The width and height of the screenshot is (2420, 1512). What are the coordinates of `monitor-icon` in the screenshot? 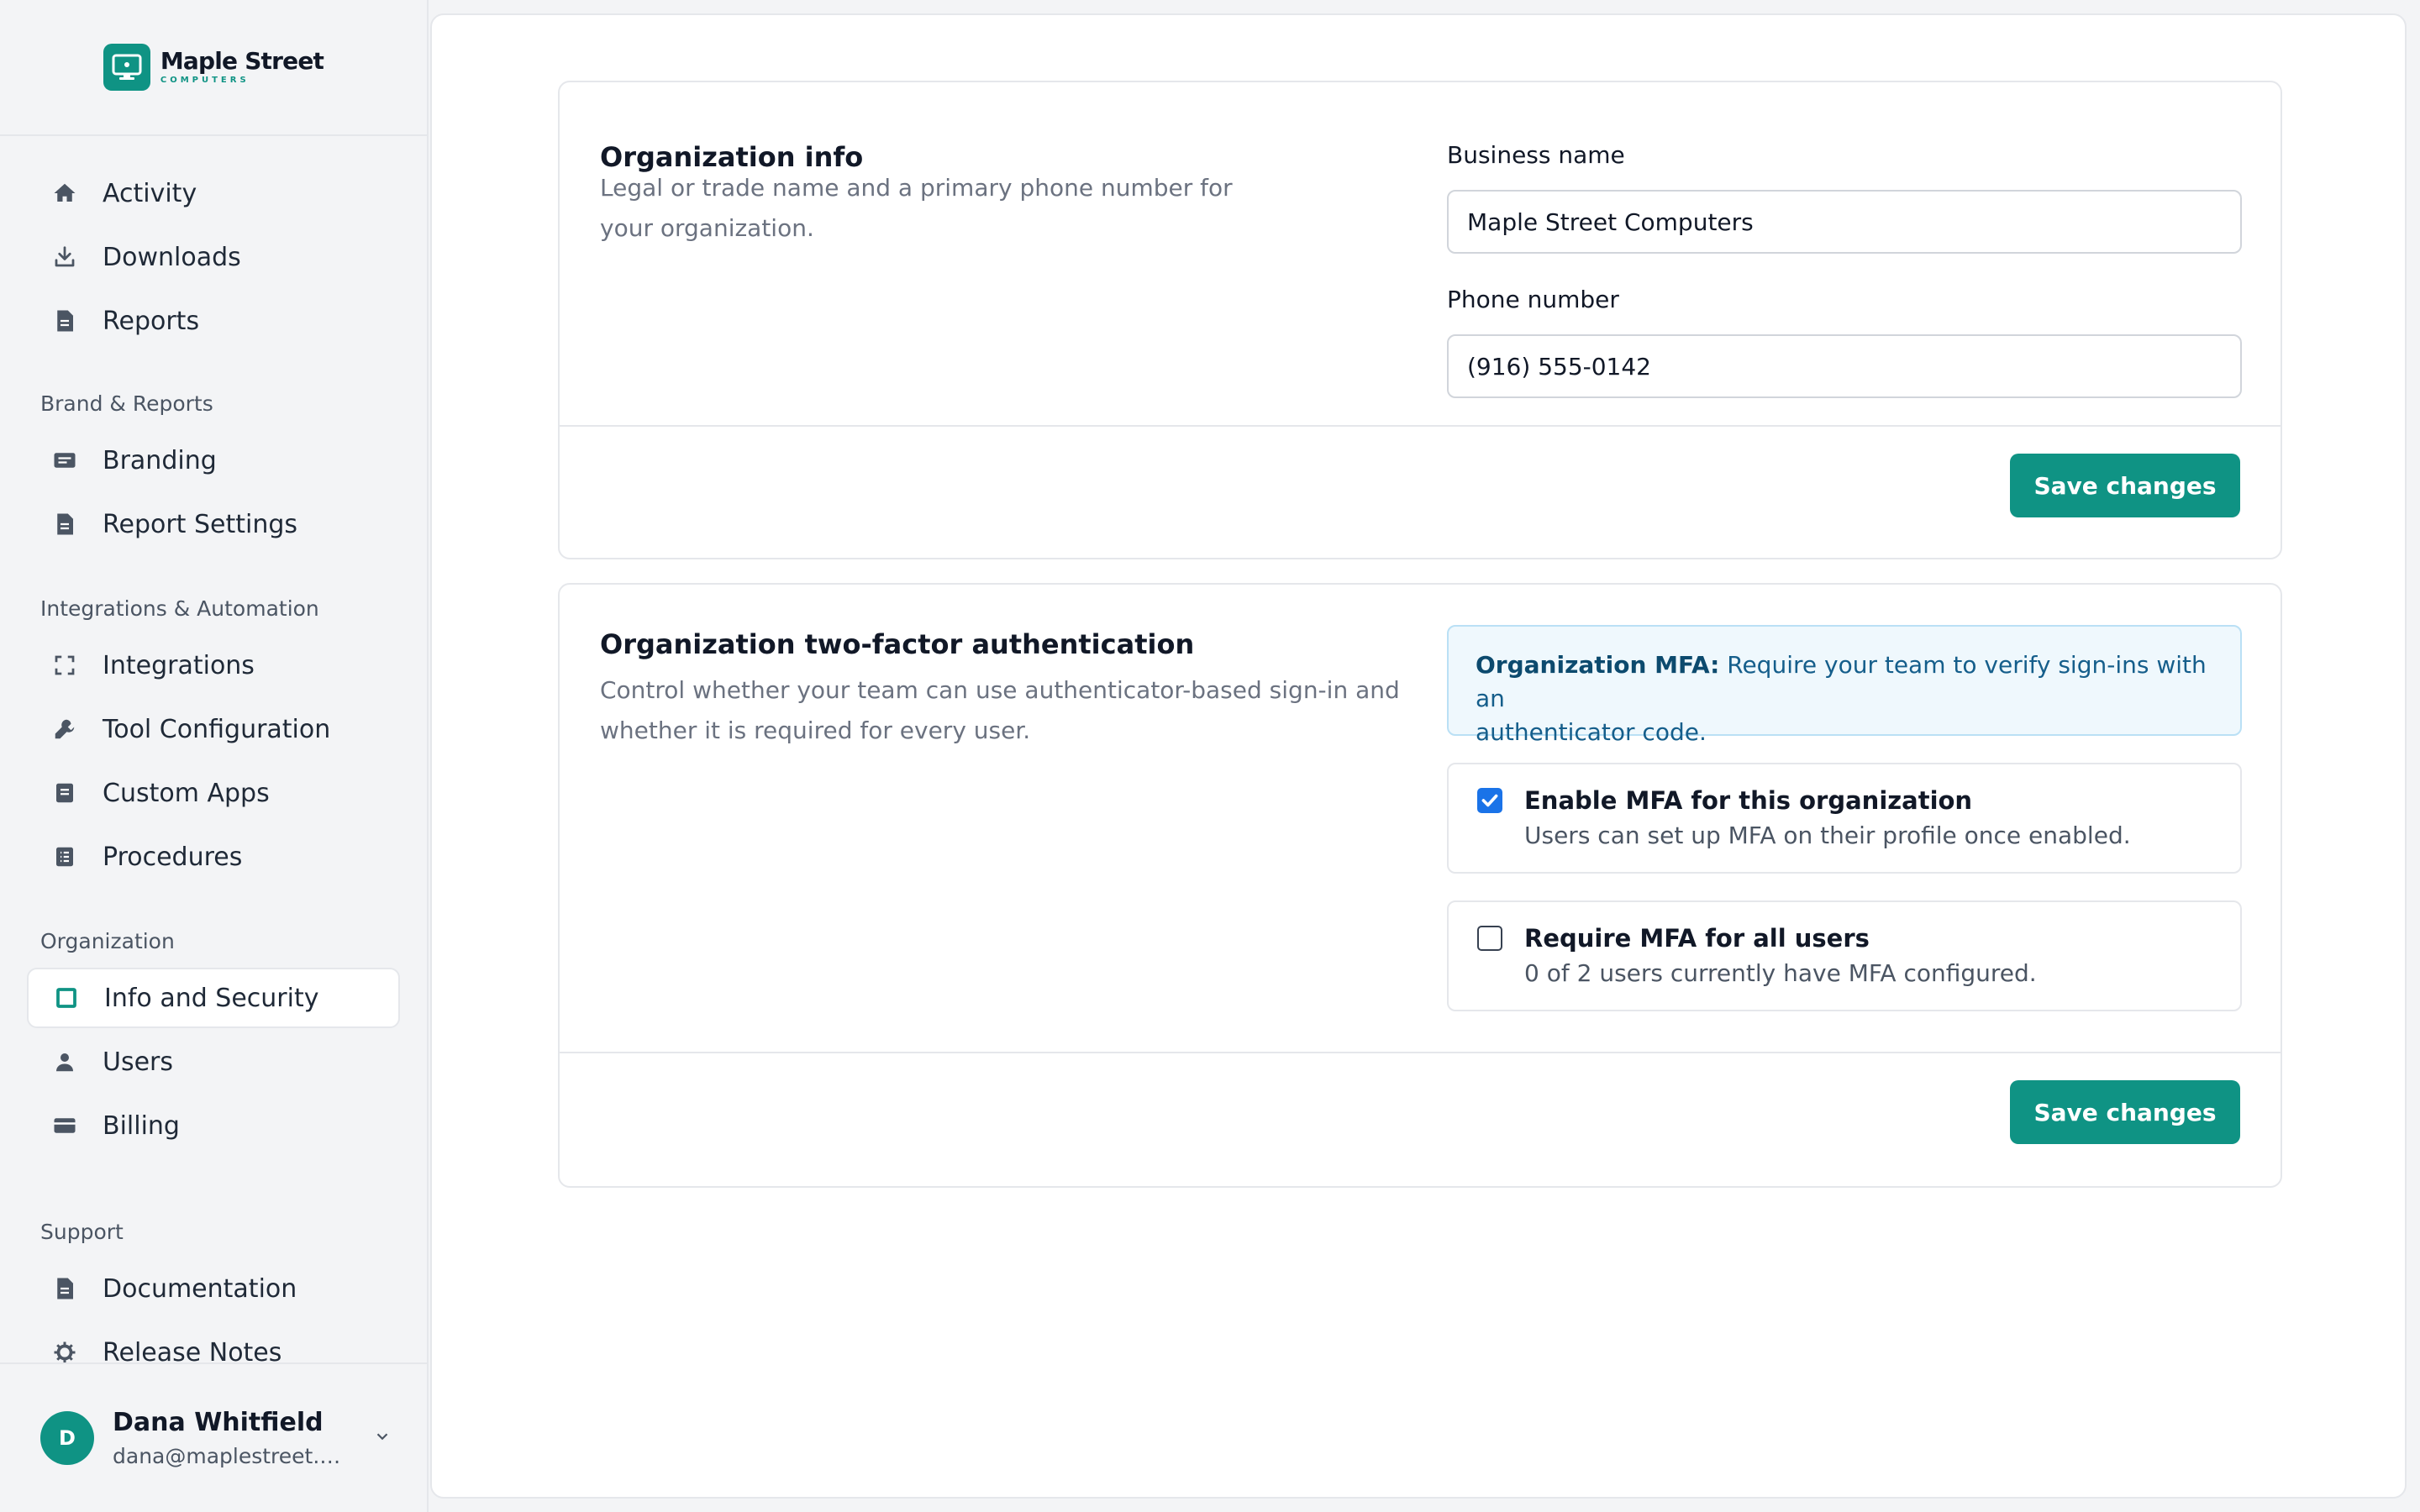 It's located at (127, 67).